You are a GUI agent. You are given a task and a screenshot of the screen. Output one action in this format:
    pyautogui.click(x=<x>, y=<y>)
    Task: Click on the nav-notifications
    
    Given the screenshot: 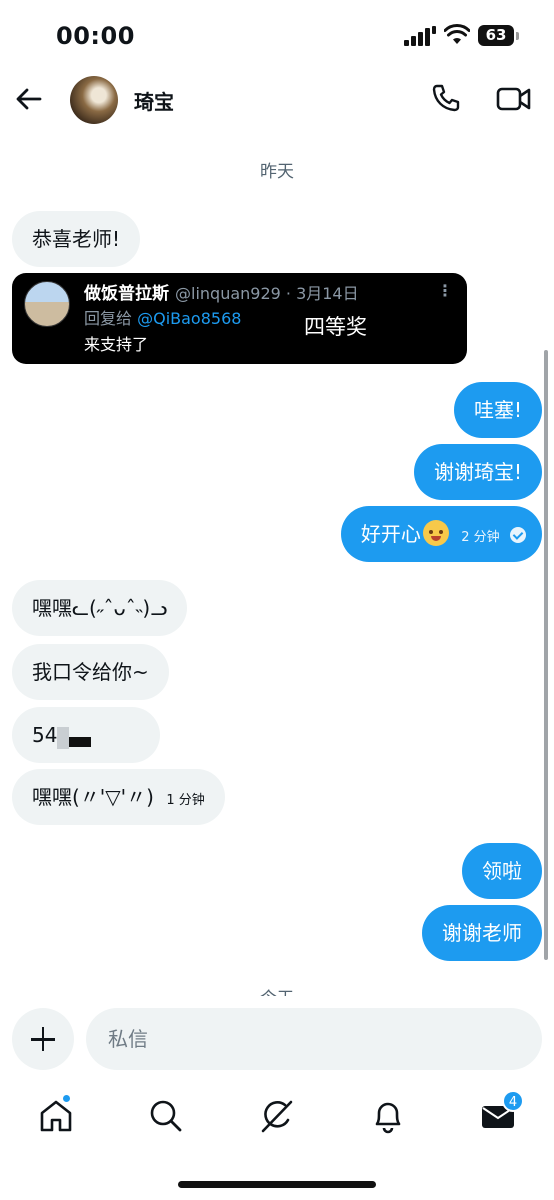 What is the action you would take?
    pyautogui.click(x=388, y=1116)
    